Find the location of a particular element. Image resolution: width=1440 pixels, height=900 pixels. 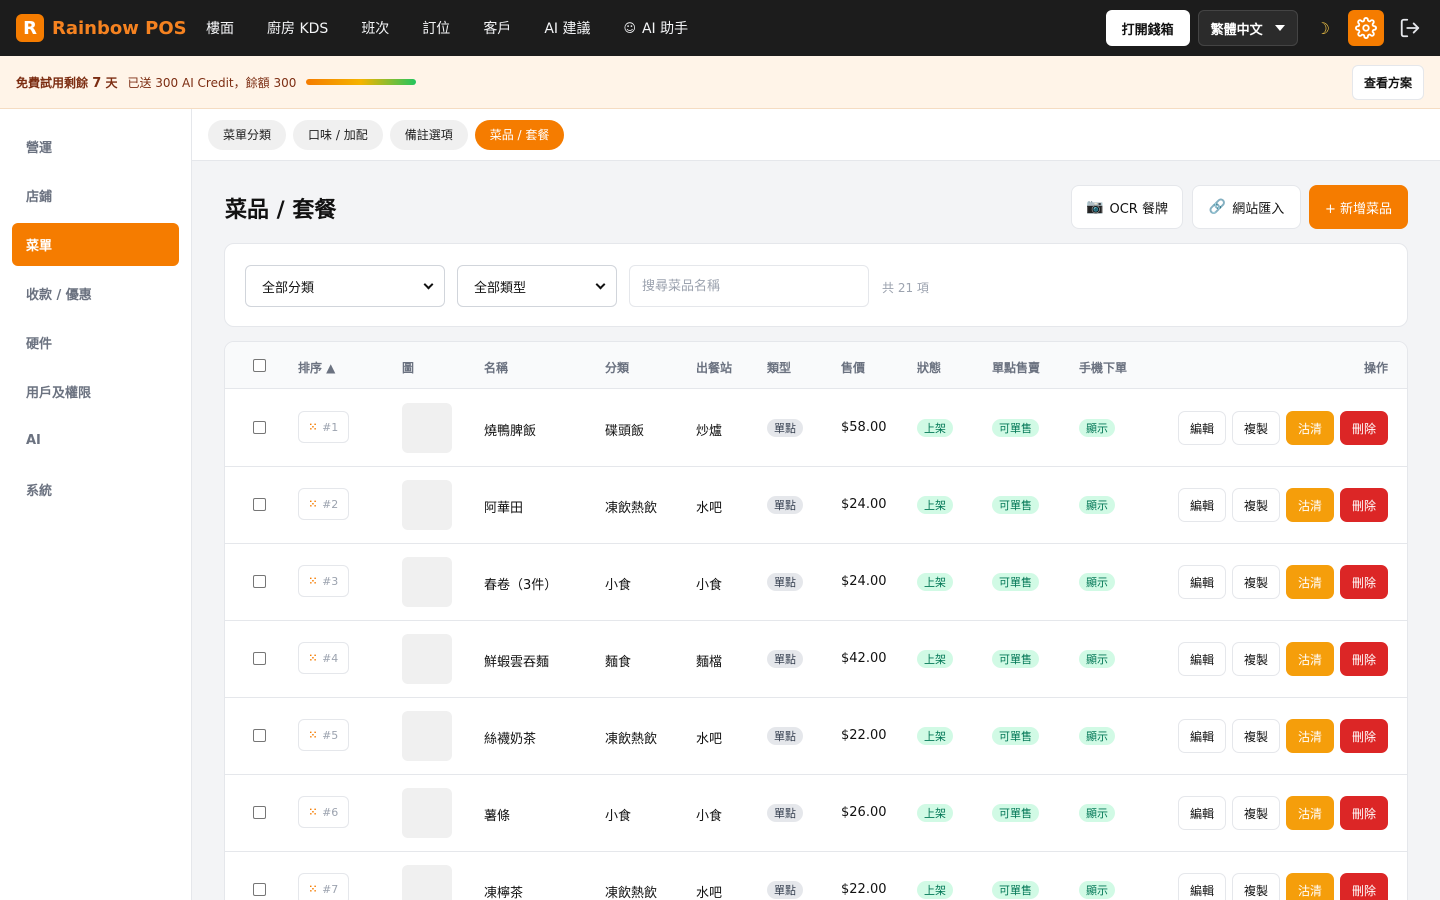

moon-icon: ☽ is located at coordinates (1323, 28).